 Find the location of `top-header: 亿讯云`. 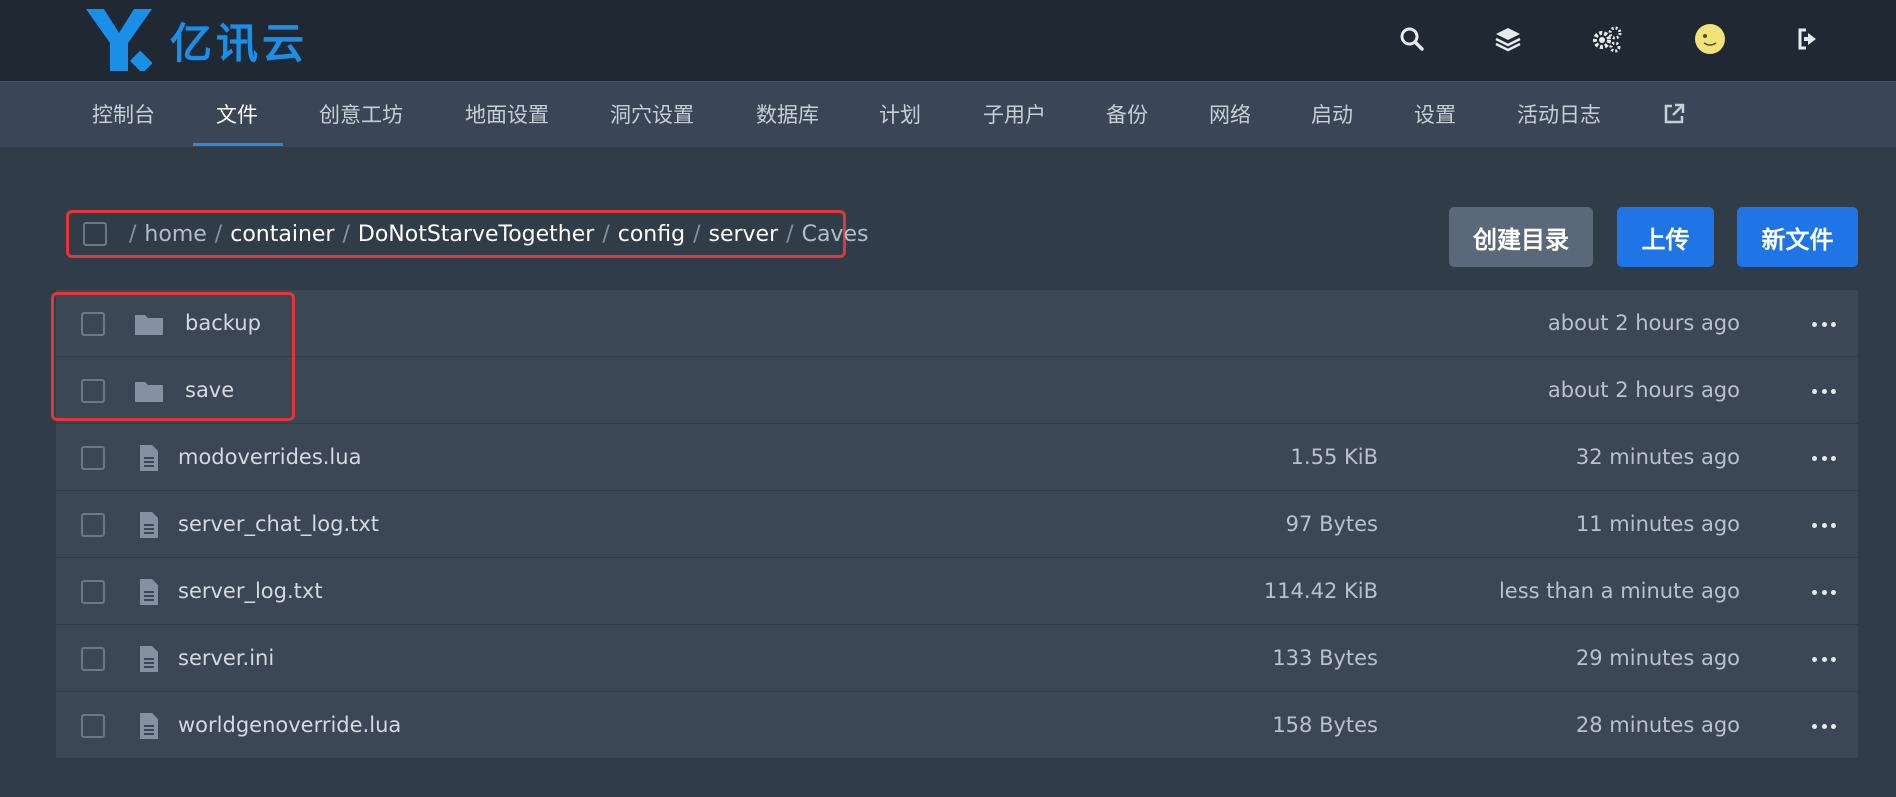

top-header: 亿讯云 is located at coordinates (948, 40).